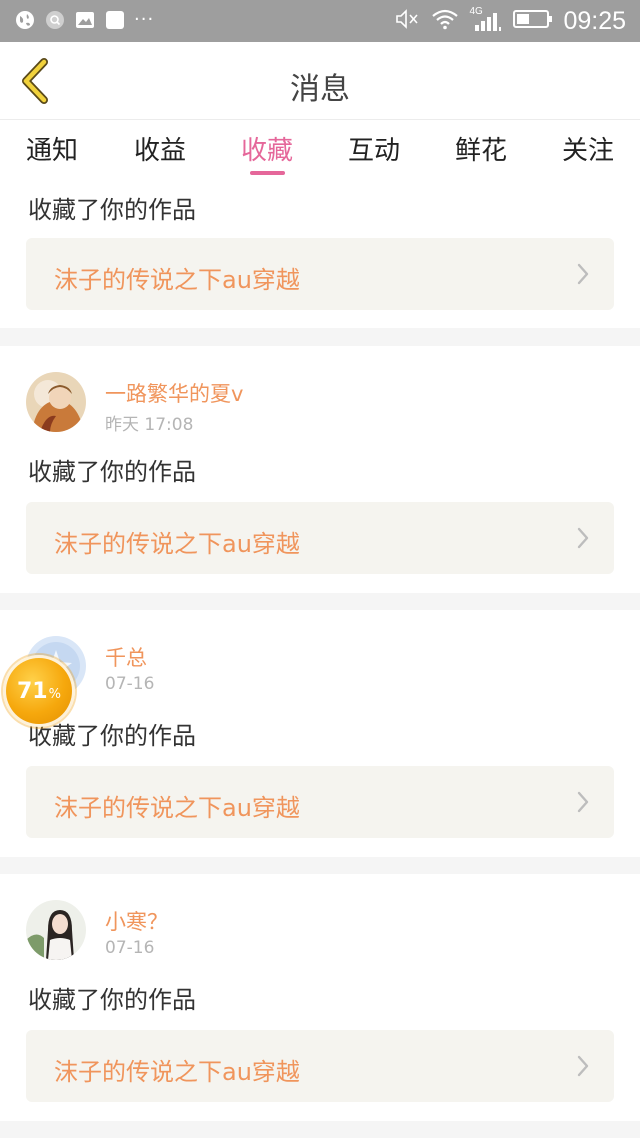  Describe the element at coordinates (445, 21) in the screenshot. I see `wifi-icon` at that location.